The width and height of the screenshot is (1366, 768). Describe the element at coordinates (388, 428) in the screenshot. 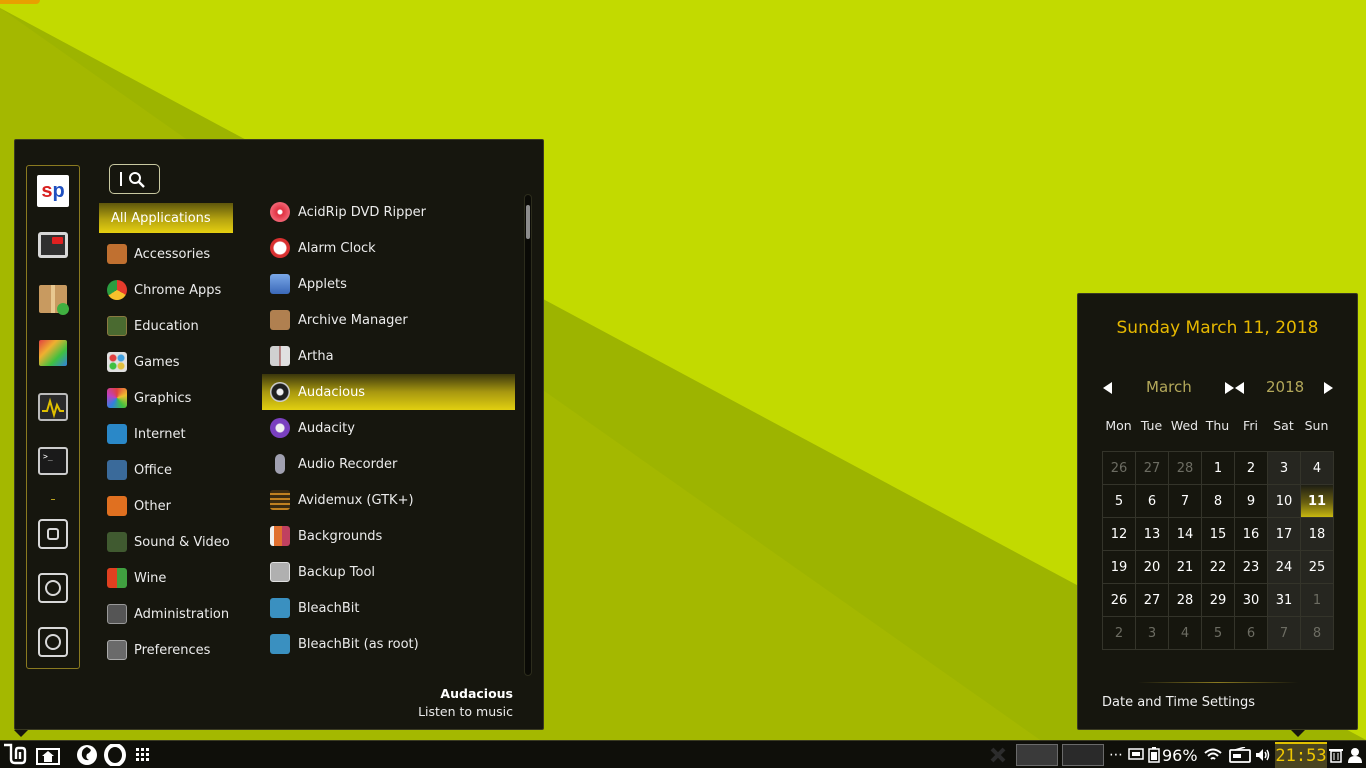

I see `app-item-audacity: Audacity` at that location.